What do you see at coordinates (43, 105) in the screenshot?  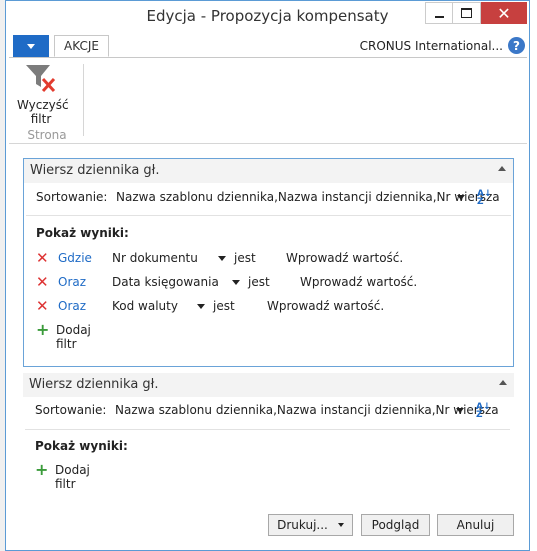 I see `clear-filter-label-line1: Wyczyść` at bounding box center [43, 105].